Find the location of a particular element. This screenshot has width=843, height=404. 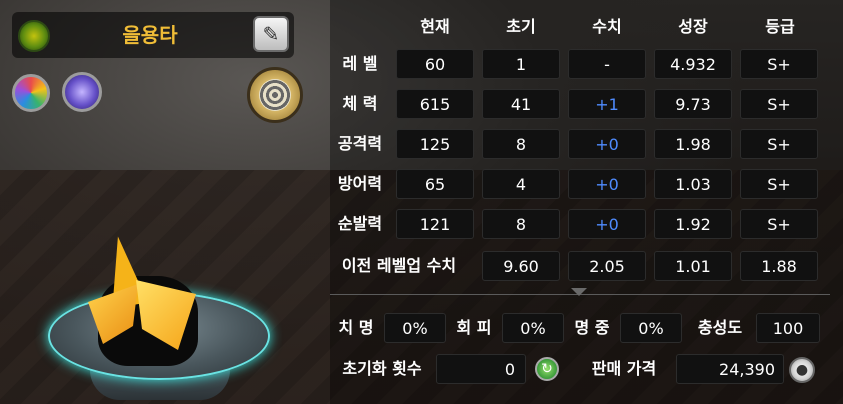

attack-value: +0 is located at coordinates (607, 144).